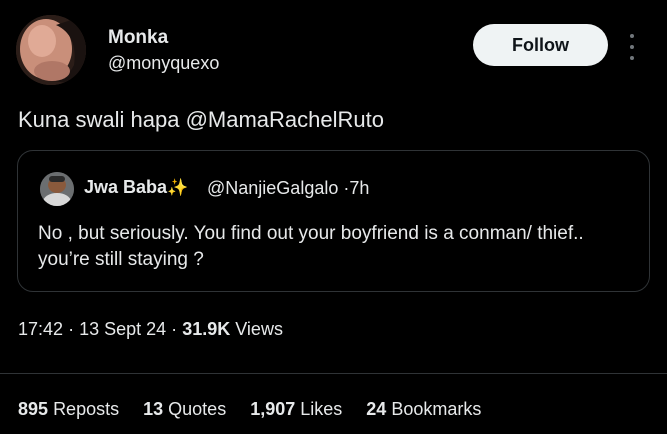 Image resolution: width=667 pixels, height=434 pixels. I want to click on more-options-icon, so click(632, 47).